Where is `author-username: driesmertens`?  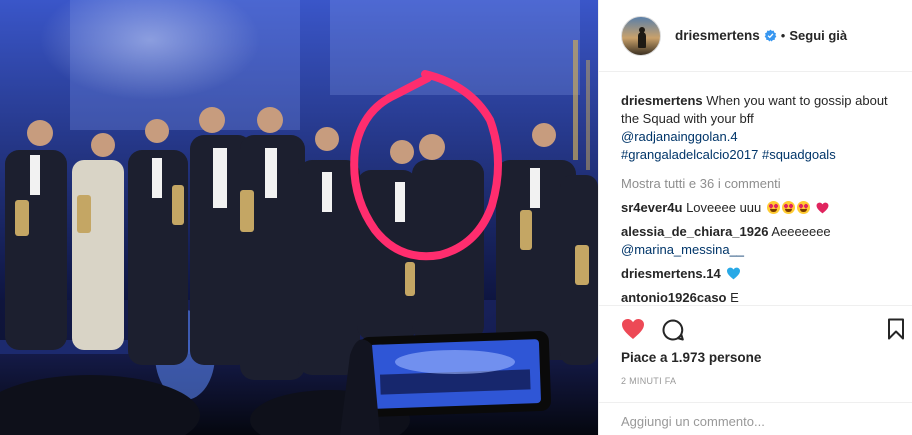
author-username: driesmertens is located at coordinates (717, 35).